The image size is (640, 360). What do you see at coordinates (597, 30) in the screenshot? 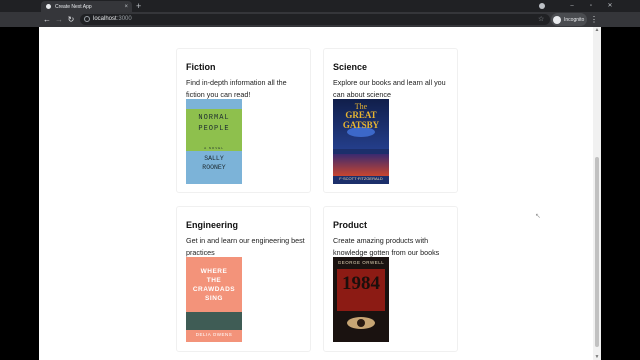
I see `scroll-up-arrow-icon: ▲` at bounding box center [597, 30].